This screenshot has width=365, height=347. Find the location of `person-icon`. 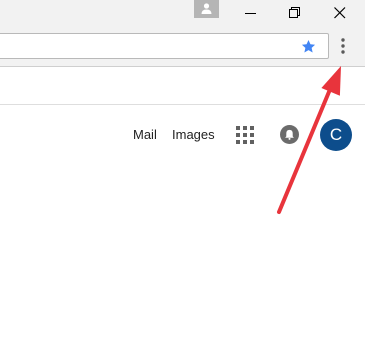

person-icon is located at coordinates (206, 8).